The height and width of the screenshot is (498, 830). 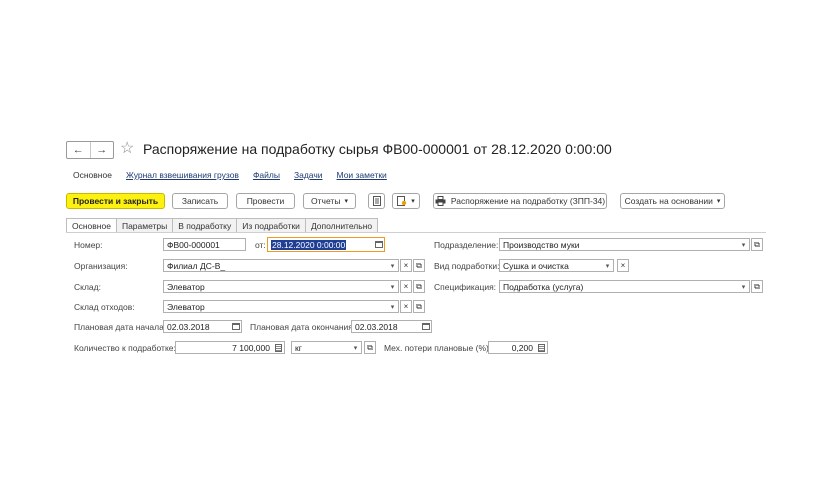 What do you see at coordinates (536, 265) in the screenshot?
I see `processing-kind-value: Сушка и очистка` at bounding box center [536, 265].